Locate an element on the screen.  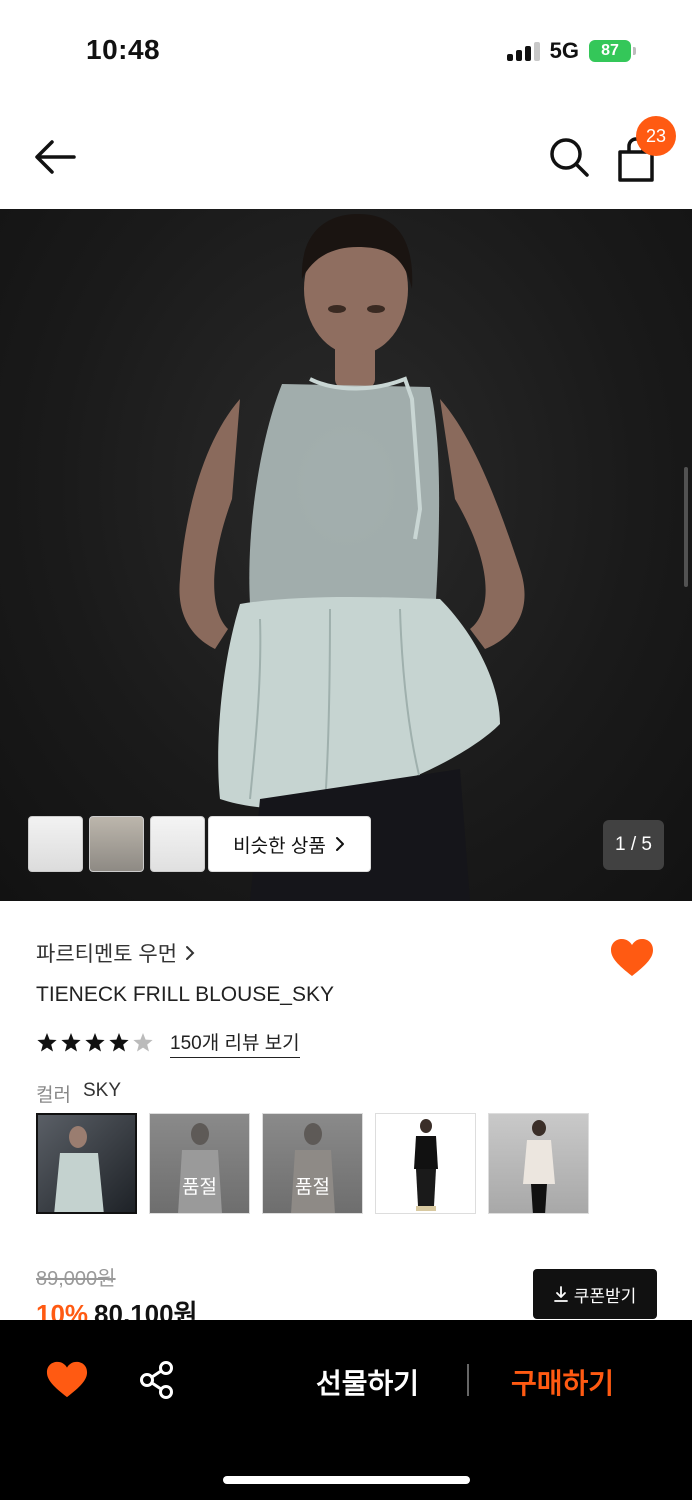
color-option-row: 컬러 SKY is located at coordinates (78, 1093).